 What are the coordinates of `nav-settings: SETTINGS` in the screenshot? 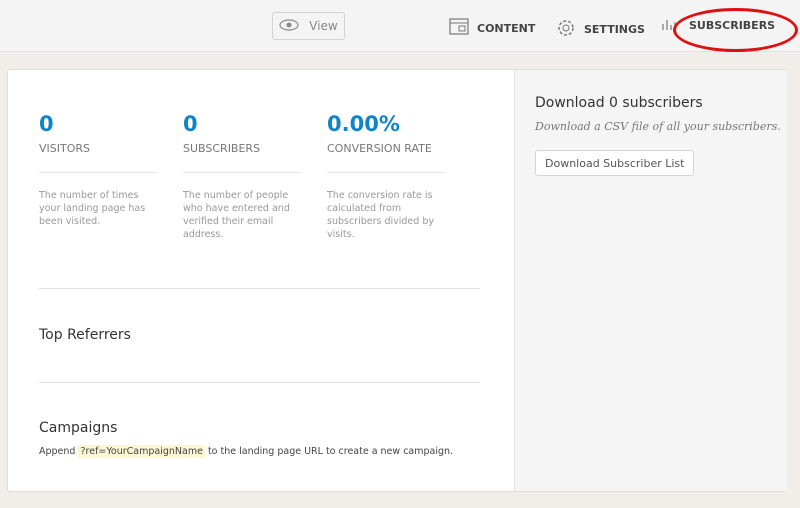 It's located at (600, 29).